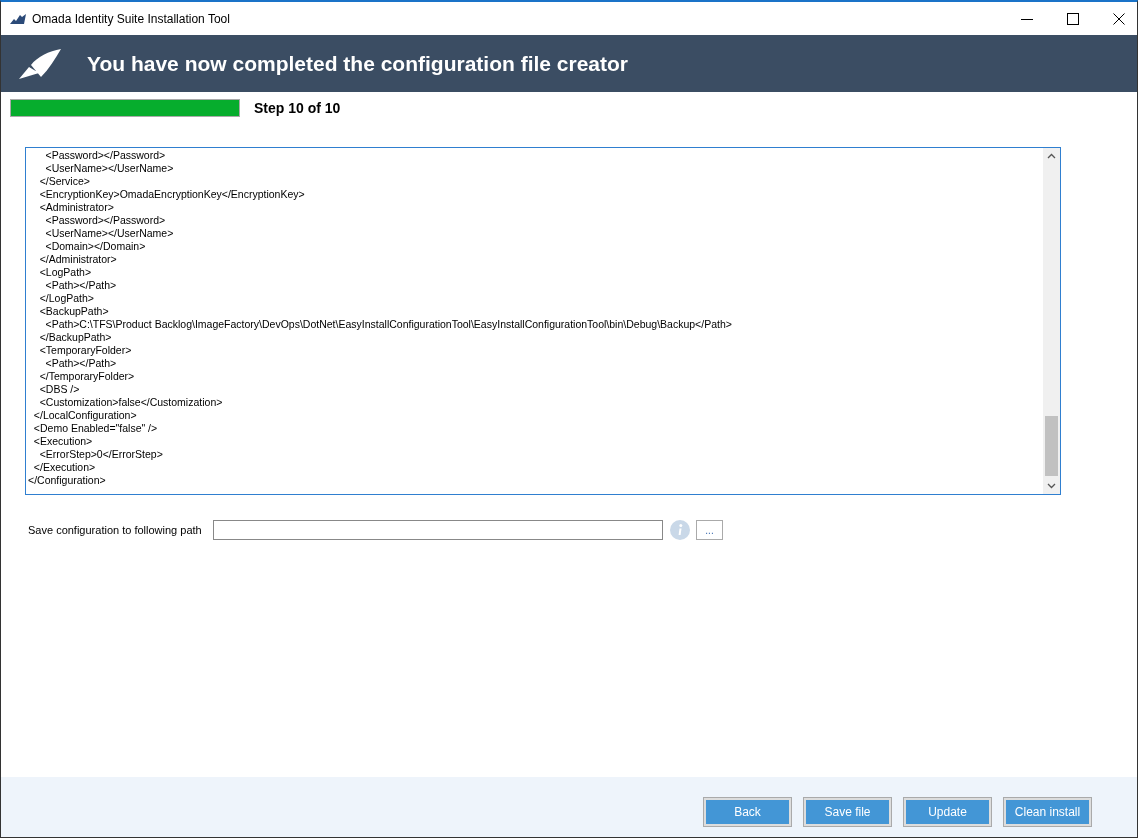 The height and width of the screenshot is (838, 1138). What do you see at coordinates (747, 812) in the screenshot?
I see `footer-button: Back` at bounding box center [747, 812].